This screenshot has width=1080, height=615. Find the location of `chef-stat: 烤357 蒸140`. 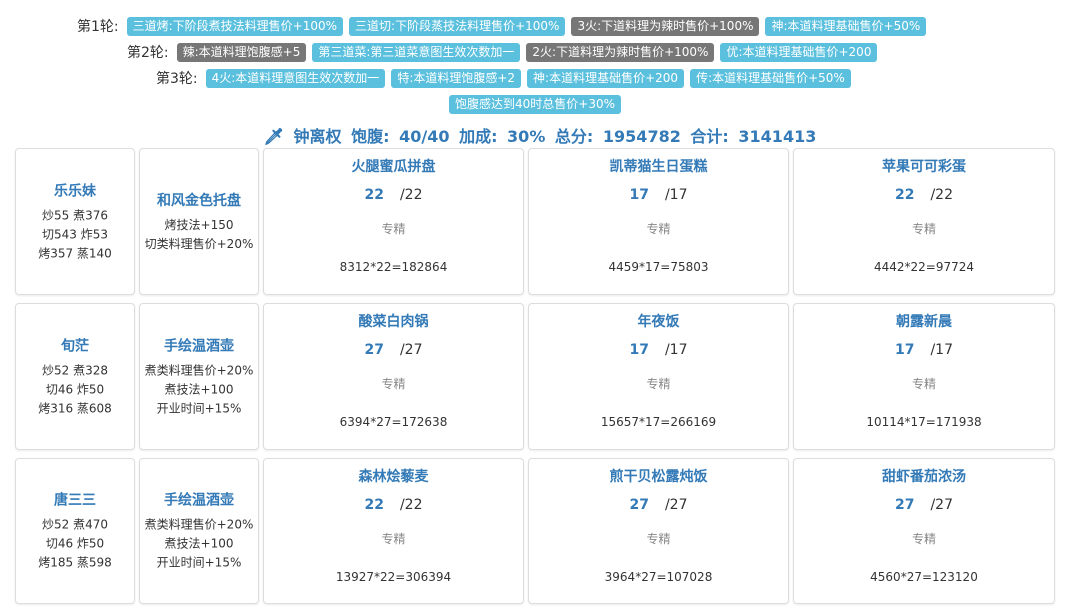

chef-stat: 烤357 蒸140 is located at coordinates (75, 253).